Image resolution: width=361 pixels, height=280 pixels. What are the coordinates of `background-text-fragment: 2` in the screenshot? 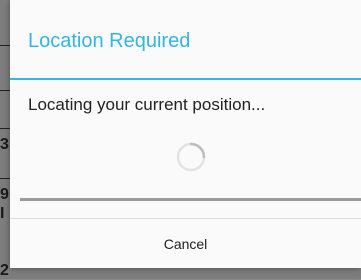 It's located at (4, 270).